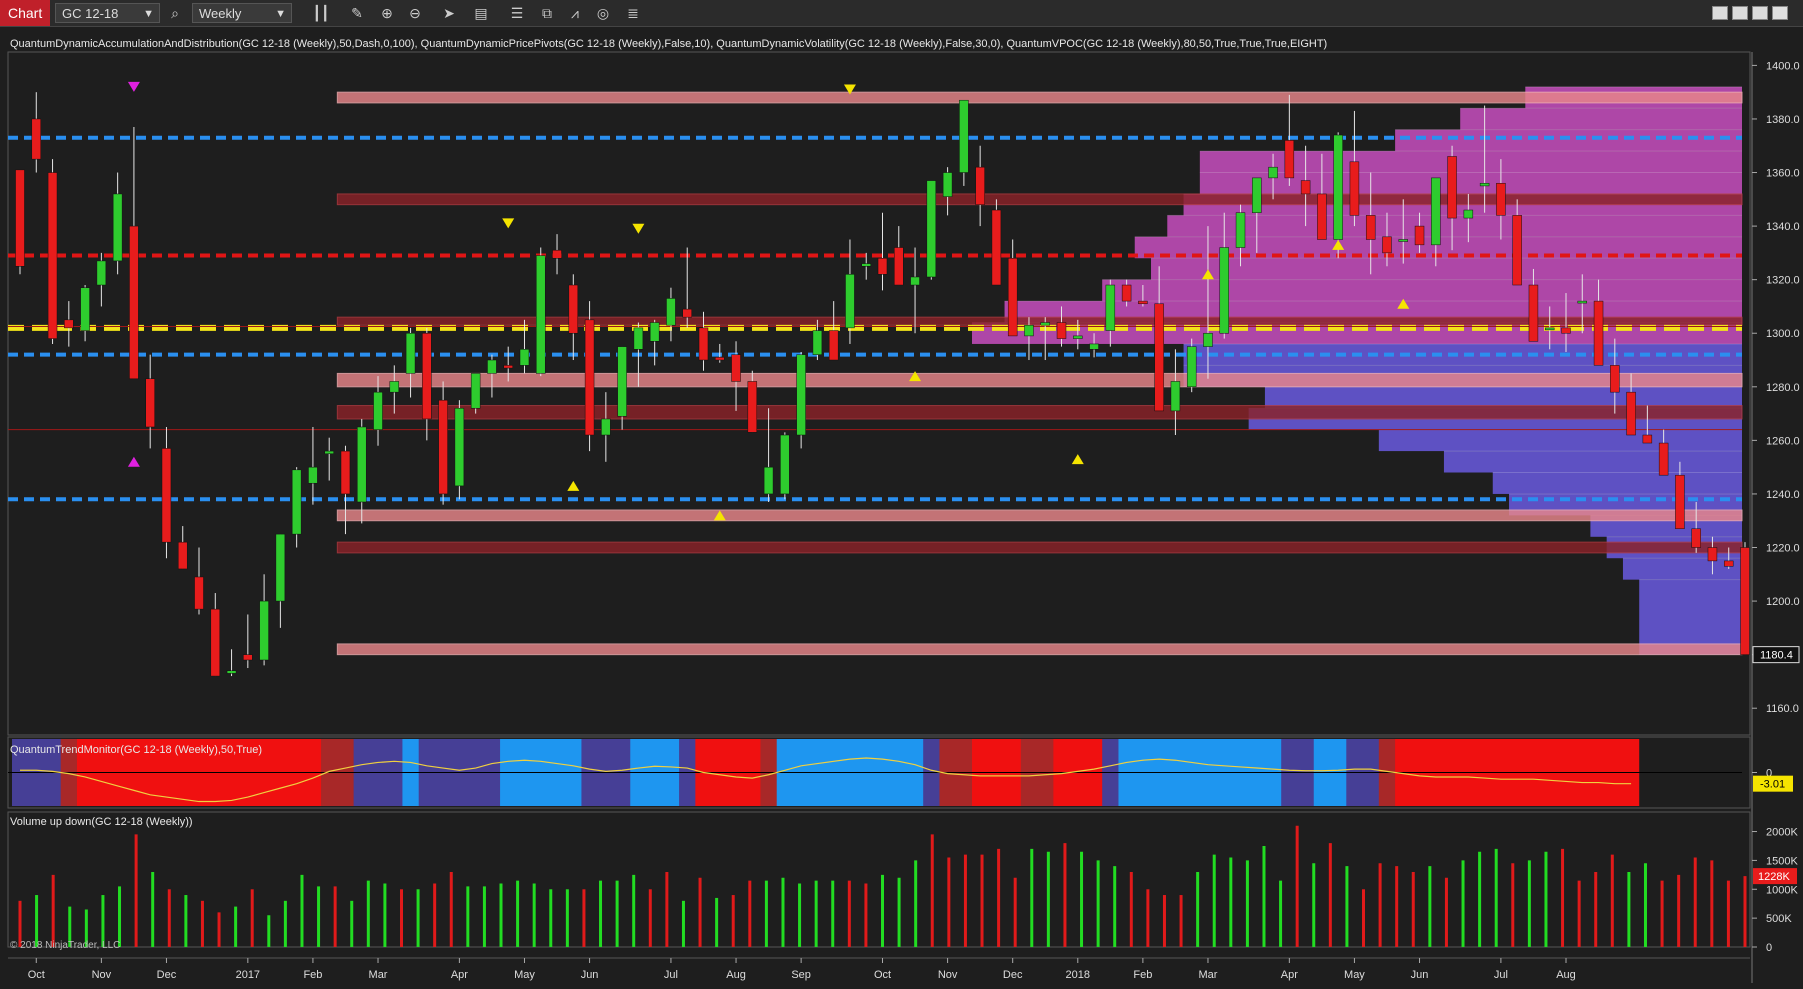  Describe the element at coordinates (1720, 13) in the screenshot. I see `restore-icon` at that location.